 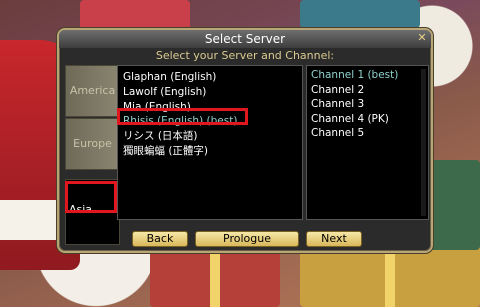 I want to click on region-tabs: America Europe Asia, so click(x=92, y=155).